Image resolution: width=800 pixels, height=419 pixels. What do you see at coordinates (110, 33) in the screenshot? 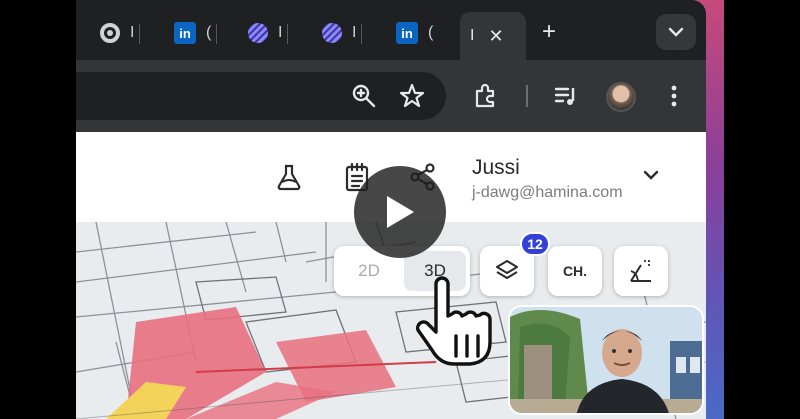
I see `chrome-icon` at bounding box center [110, 33].